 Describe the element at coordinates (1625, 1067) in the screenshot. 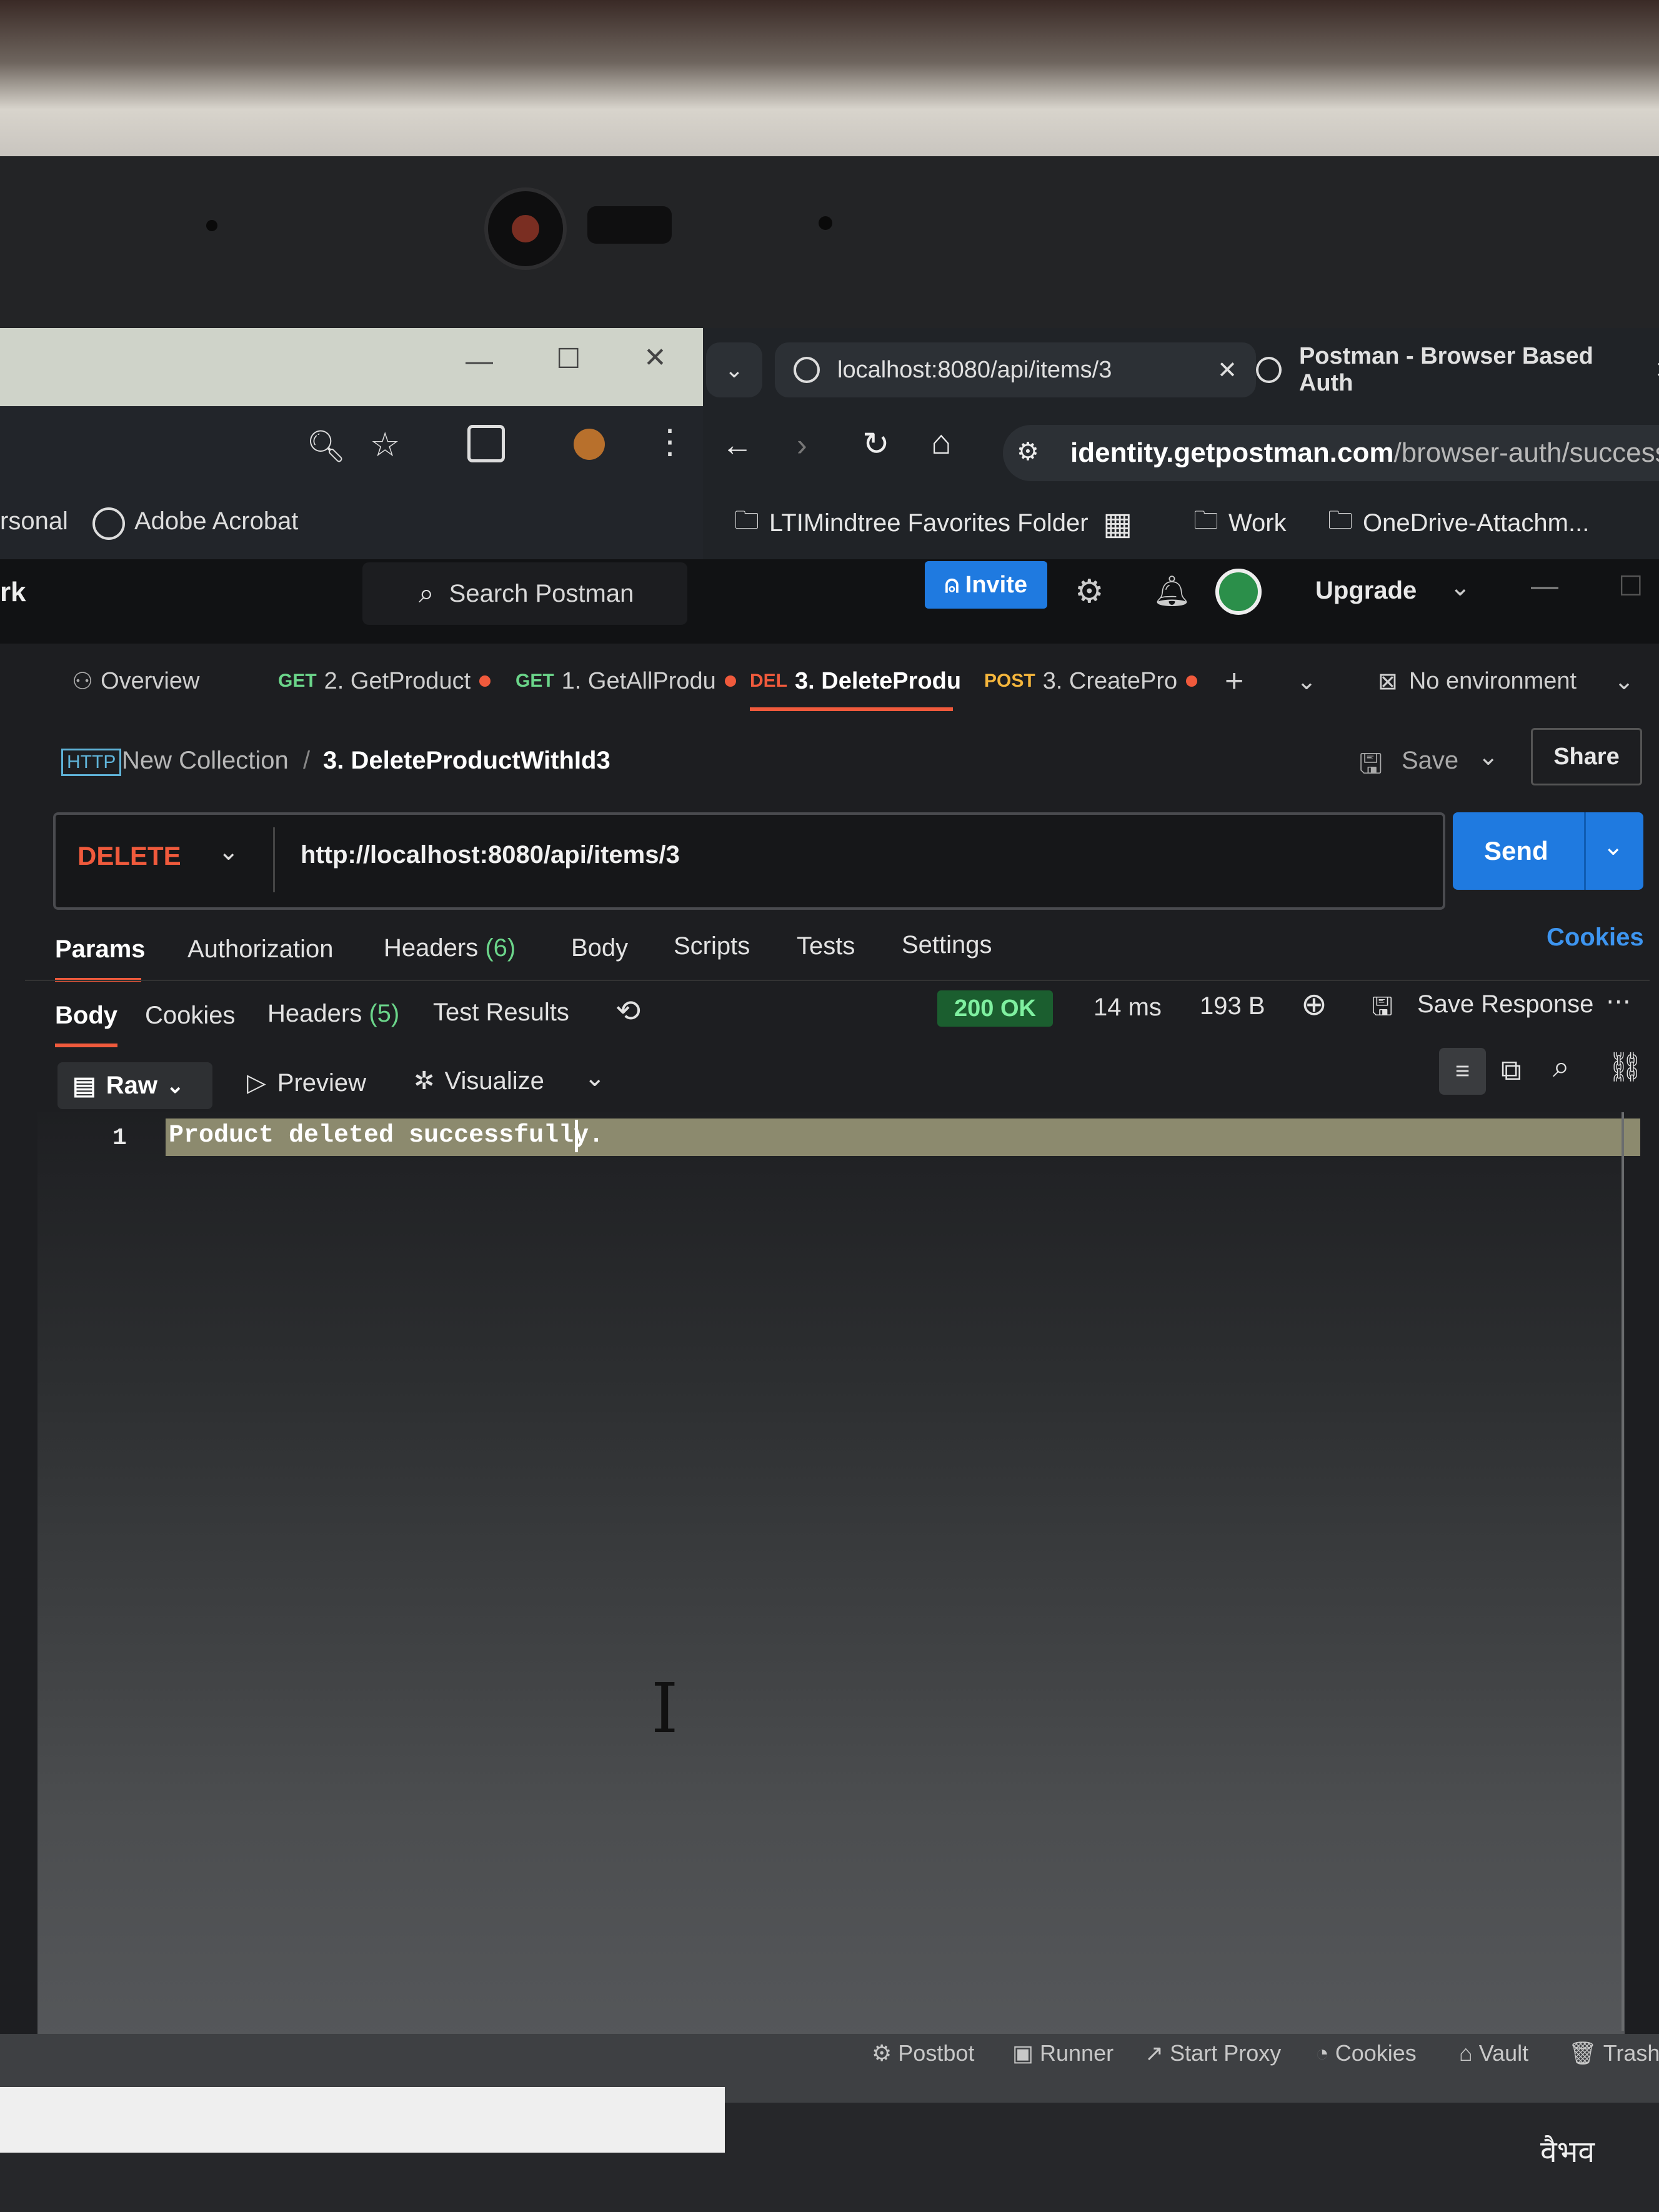

I see `link-icon: ⛓` at that location.